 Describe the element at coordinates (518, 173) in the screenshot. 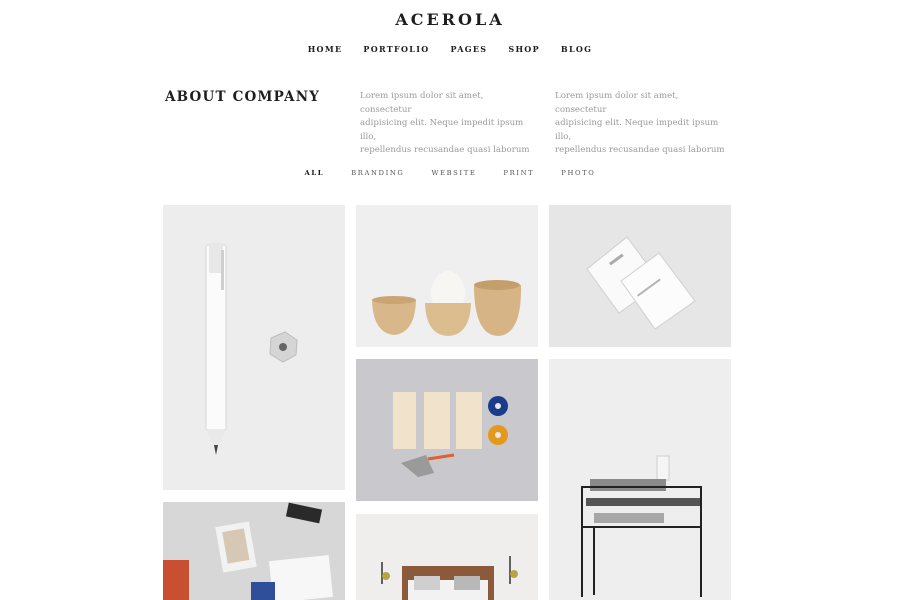

I see `filter-print: PRINT` at that location.